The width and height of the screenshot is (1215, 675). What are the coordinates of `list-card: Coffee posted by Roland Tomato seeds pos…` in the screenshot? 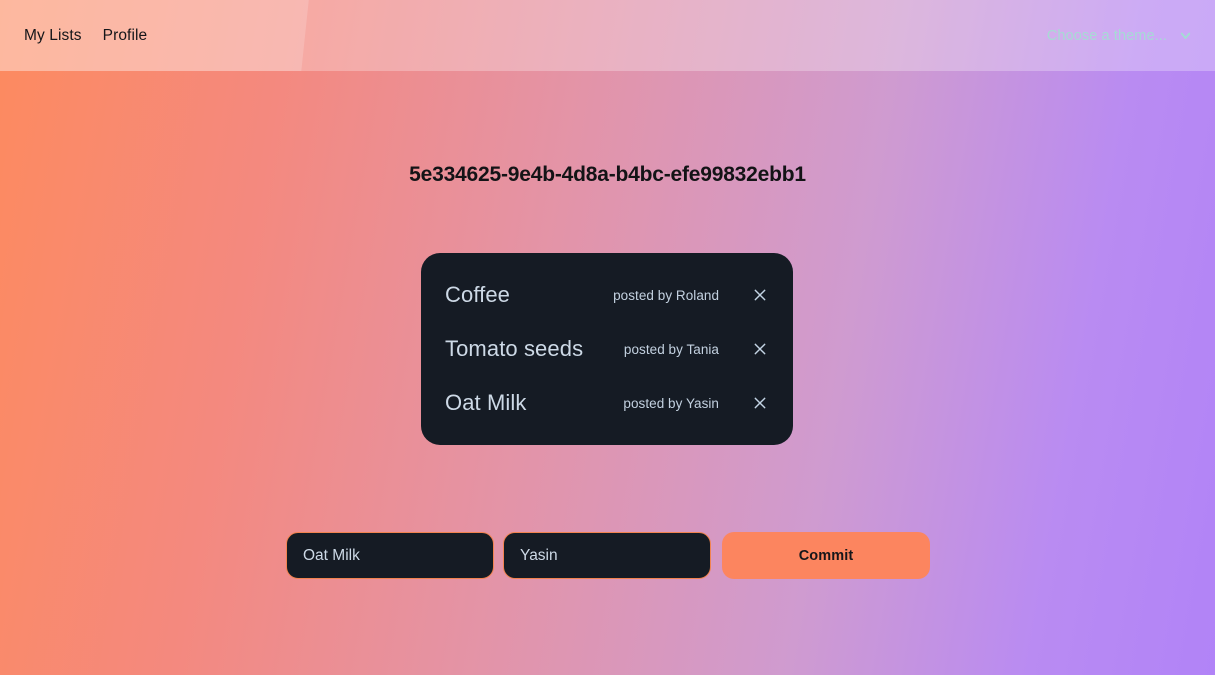 It's located at (607, 349).